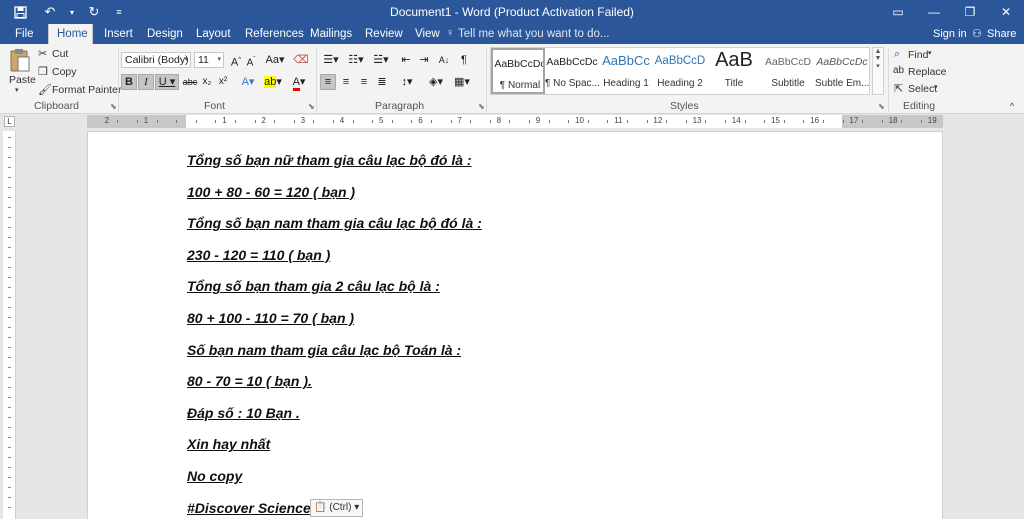  What do you see at coordinates (922, 89) in the screenshot?
I see `select-button: Select` at bounding box center [922, 89].